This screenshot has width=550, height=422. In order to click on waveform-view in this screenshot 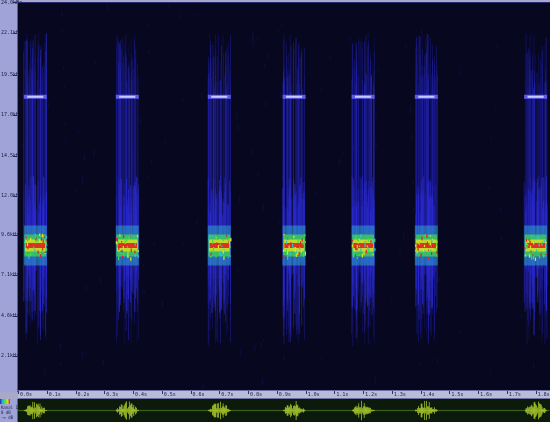, I will do `click(284, 410)`.